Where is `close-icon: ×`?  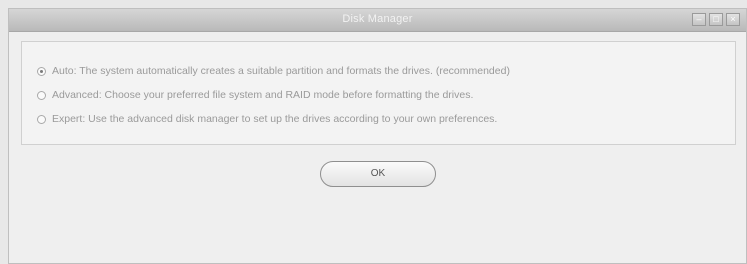 close-icon: × is located at coordinates (733, 19).